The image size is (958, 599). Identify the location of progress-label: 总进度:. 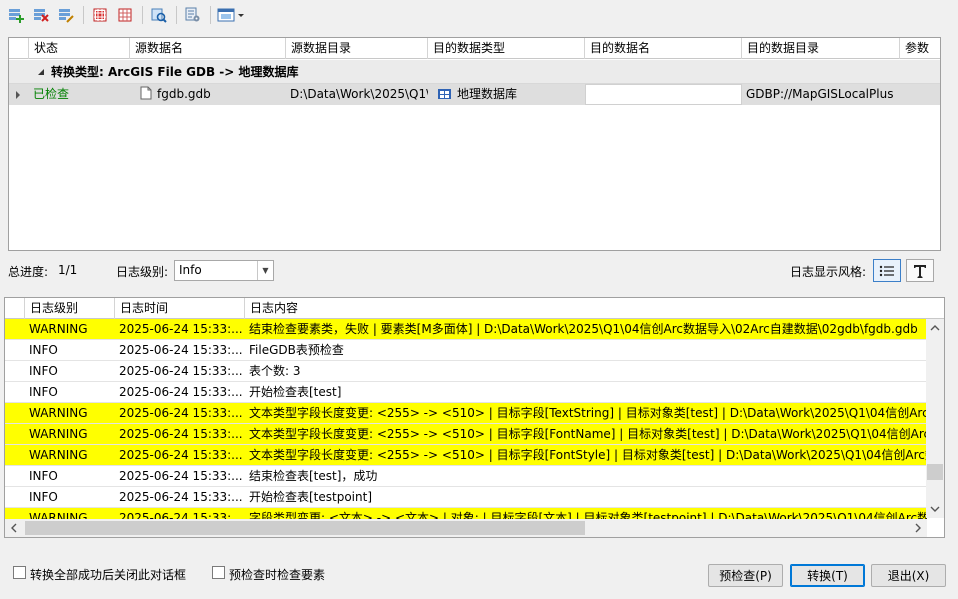
(28, 272).